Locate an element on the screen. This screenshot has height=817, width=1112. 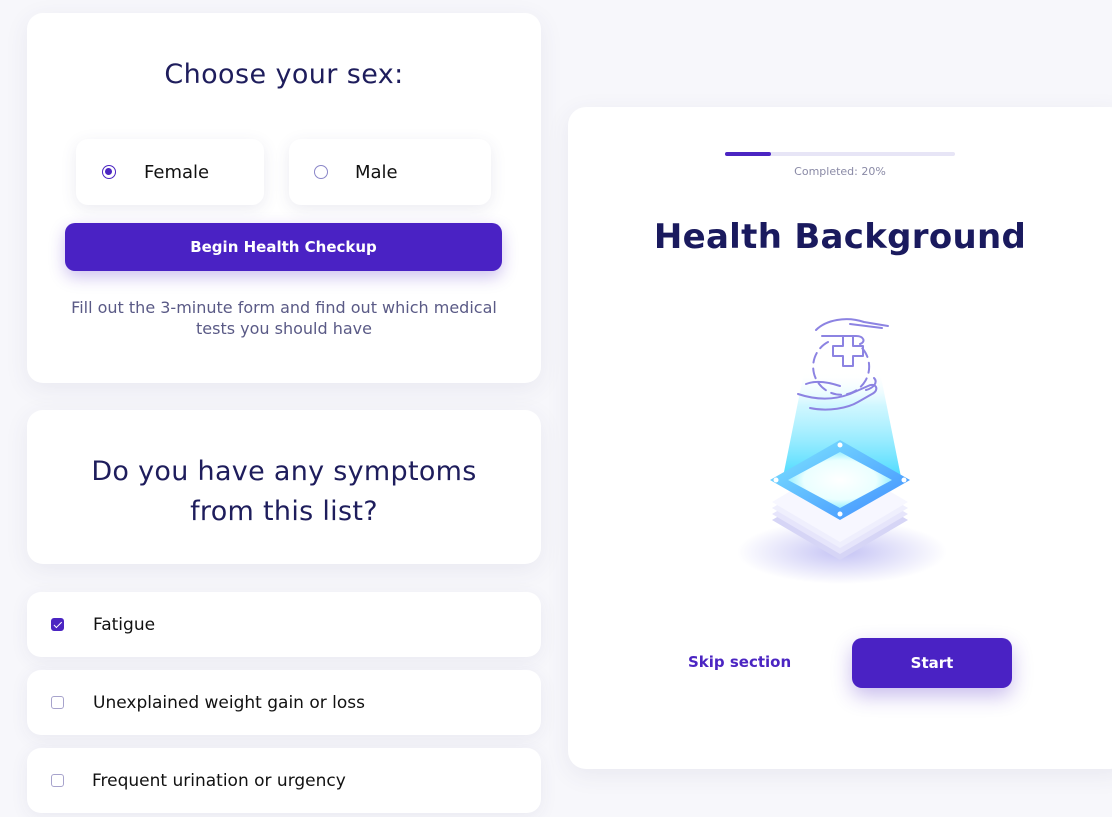
symptoms-question-card: Do you have any symptoms from this list? is located at coordinates (284, 487).